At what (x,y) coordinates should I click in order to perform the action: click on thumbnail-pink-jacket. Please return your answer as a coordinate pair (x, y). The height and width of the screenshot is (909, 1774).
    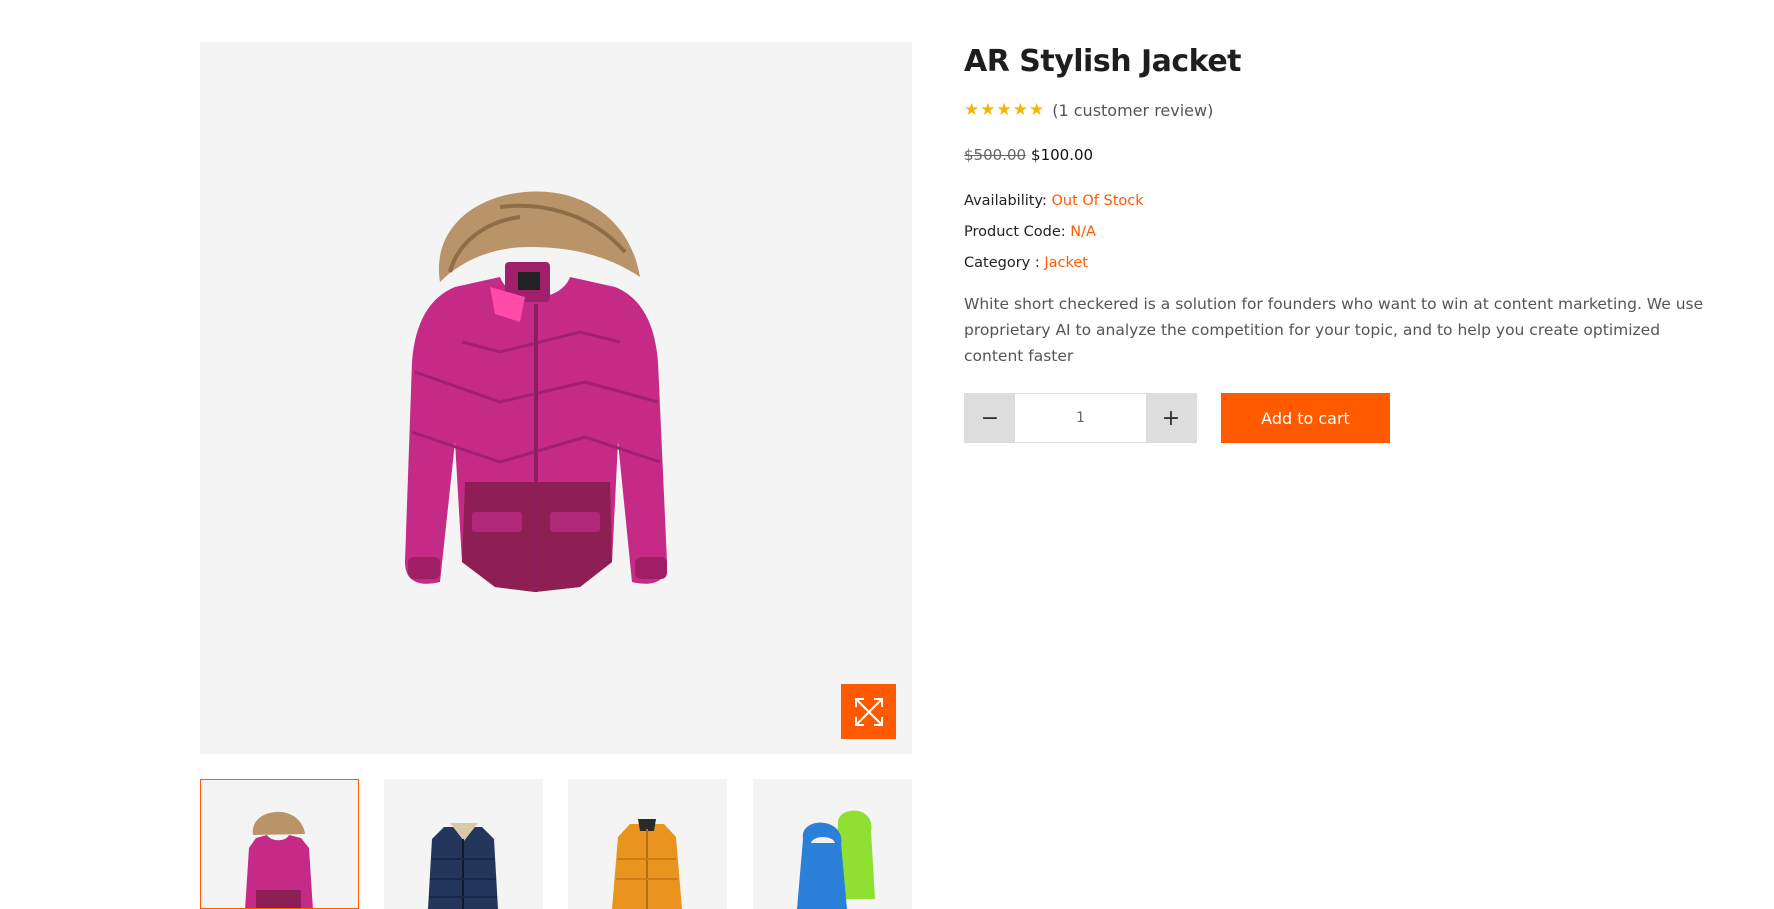
    Looking at the image, I should click on (279, 844).